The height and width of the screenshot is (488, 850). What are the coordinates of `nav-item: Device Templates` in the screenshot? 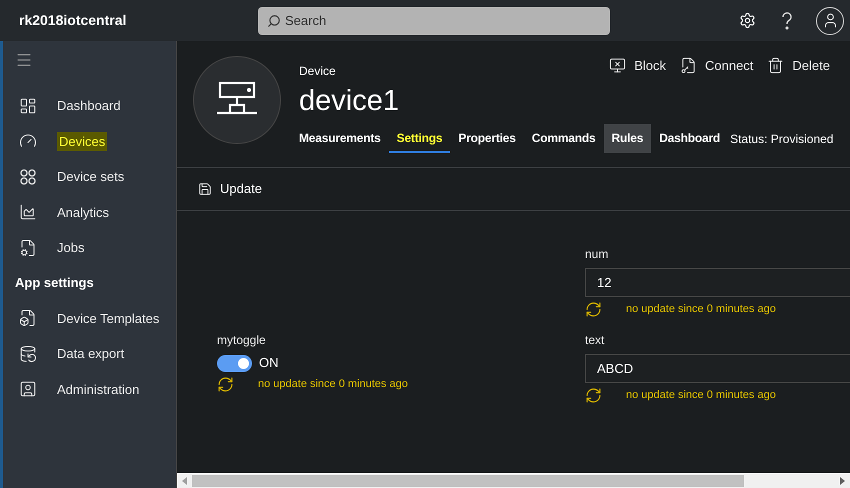 It's located at (108, 318).